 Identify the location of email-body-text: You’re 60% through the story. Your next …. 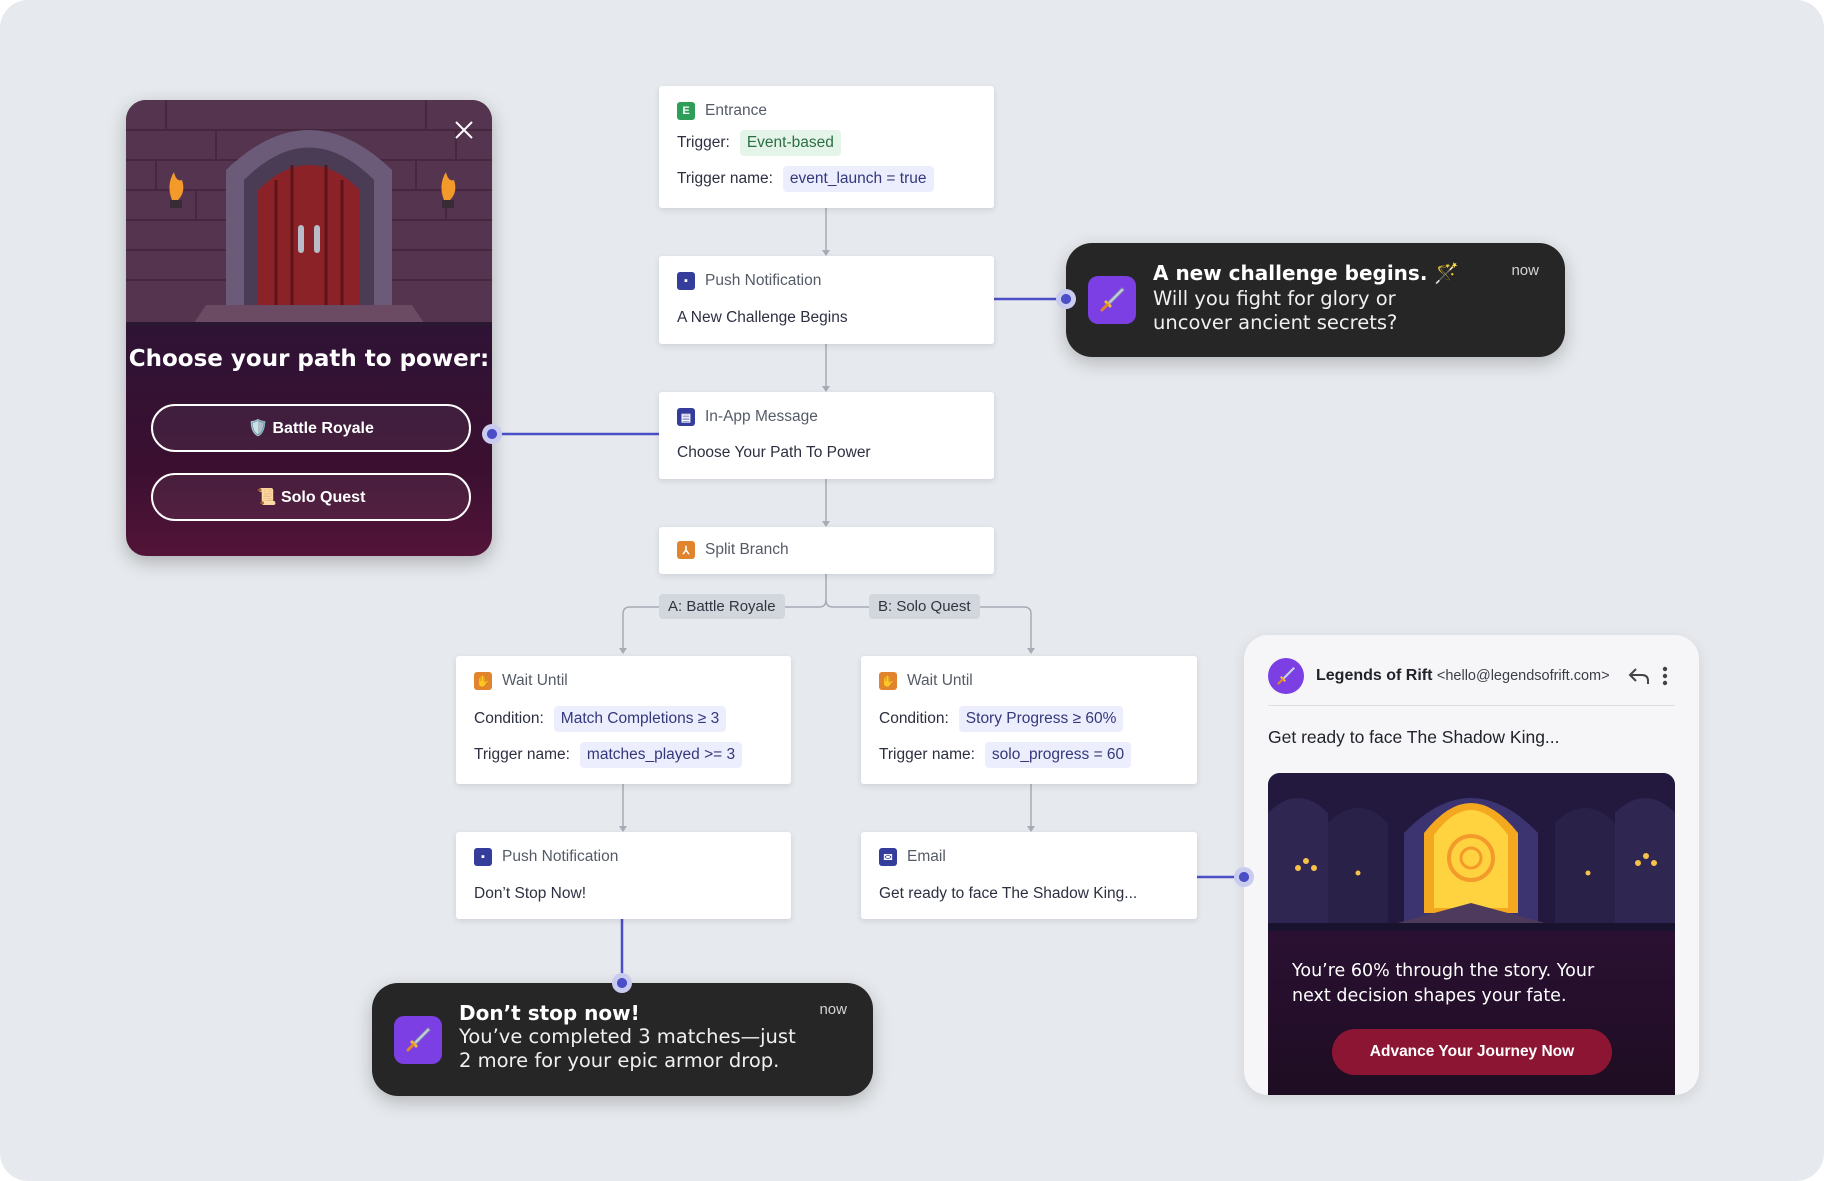
(1443, 983).